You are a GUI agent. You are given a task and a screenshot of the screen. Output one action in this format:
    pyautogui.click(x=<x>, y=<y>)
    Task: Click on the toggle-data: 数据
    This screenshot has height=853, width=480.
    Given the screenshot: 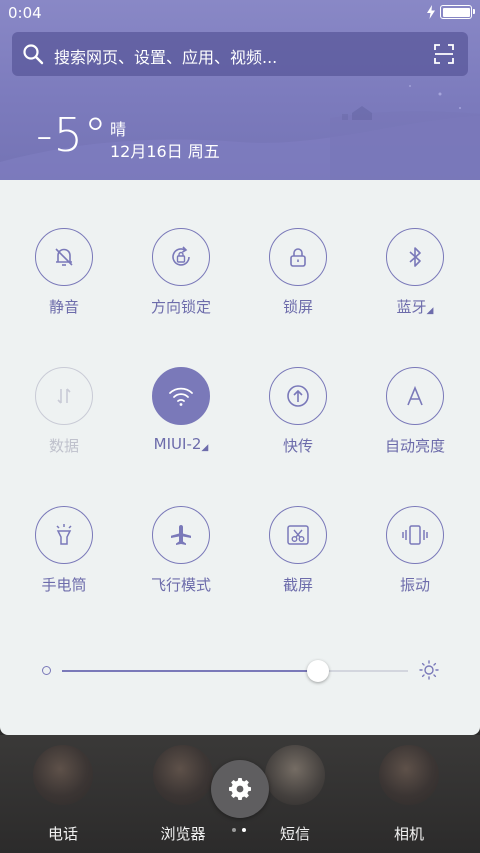 What is the action you would take?
    pyautogui.click(x=64, y=417)
    